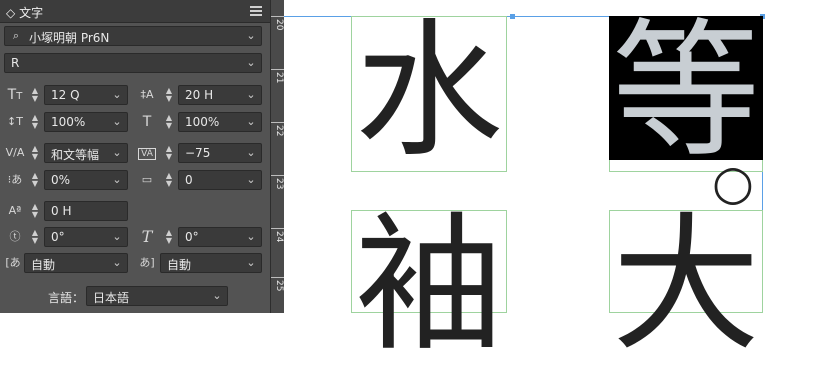 This screenshot has width=818, height=371. Describe the element at coordinates (15, 95) in the screenshot. I see `font-size-icon: TT` at that location.